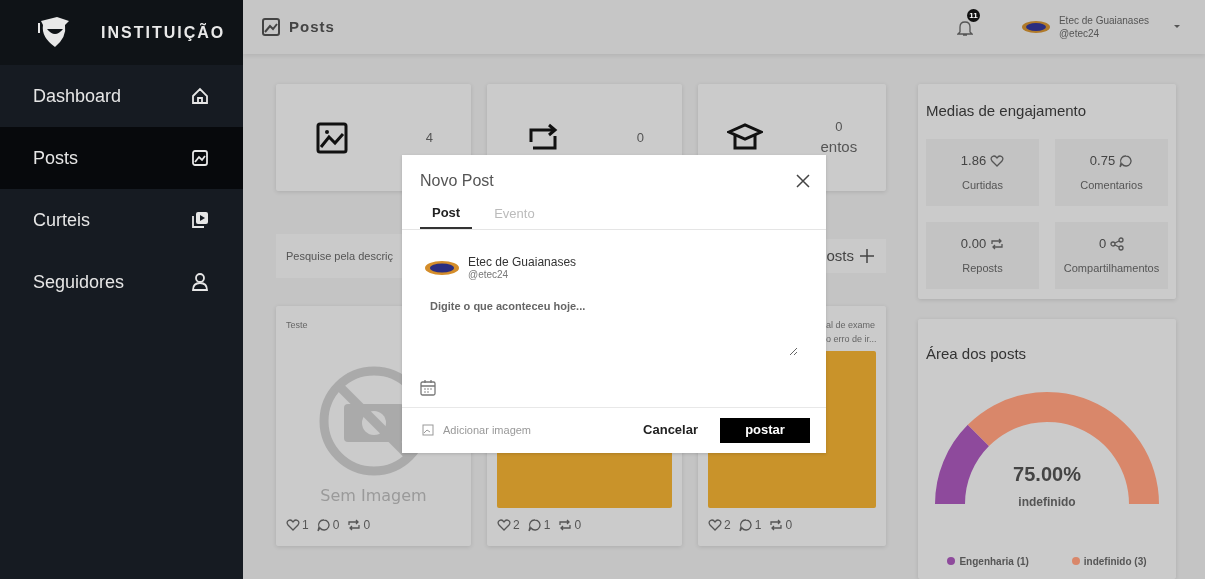  Describe the element at coordinates (200, 220) in the screenshot. I see `play-stack-icon` at that location.